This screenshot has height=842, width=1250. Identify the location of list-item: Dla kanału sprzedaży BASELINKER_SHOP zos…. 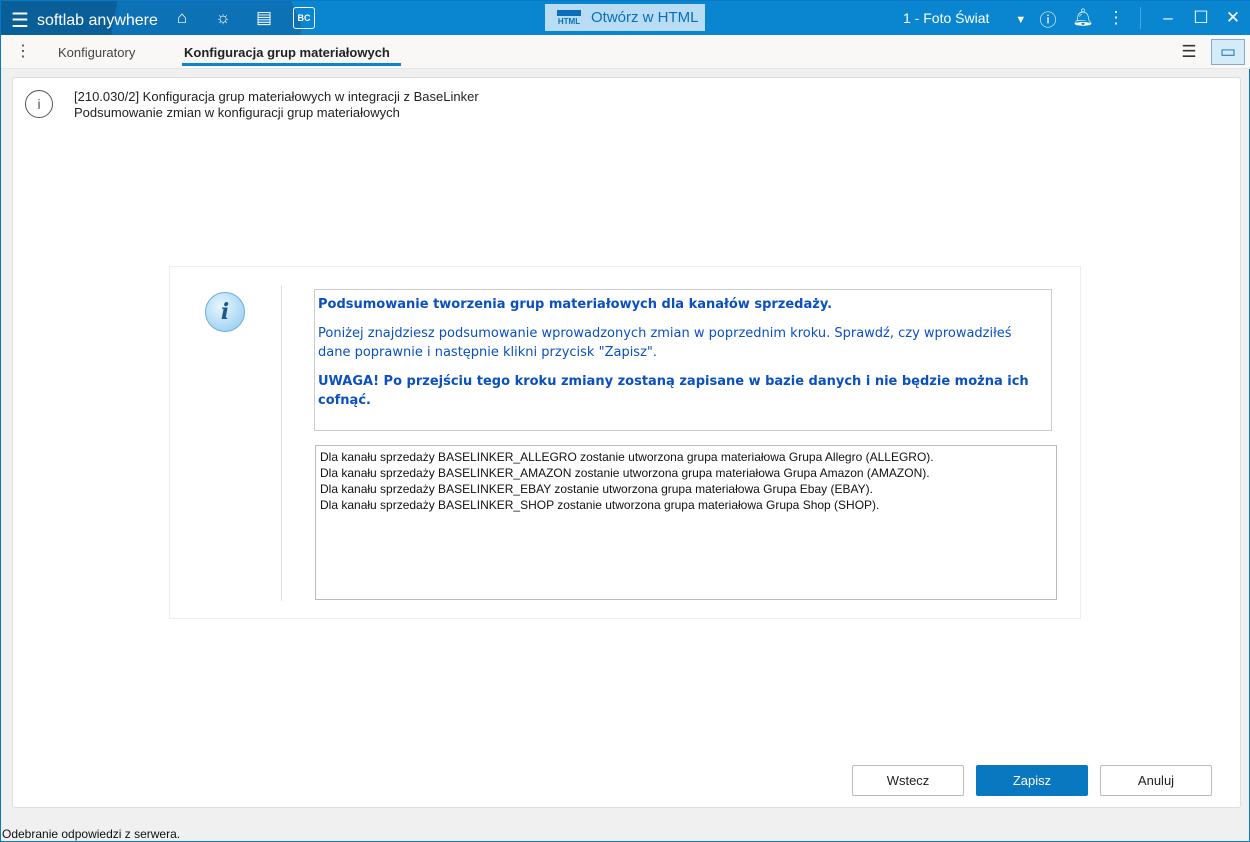
(600, 505).